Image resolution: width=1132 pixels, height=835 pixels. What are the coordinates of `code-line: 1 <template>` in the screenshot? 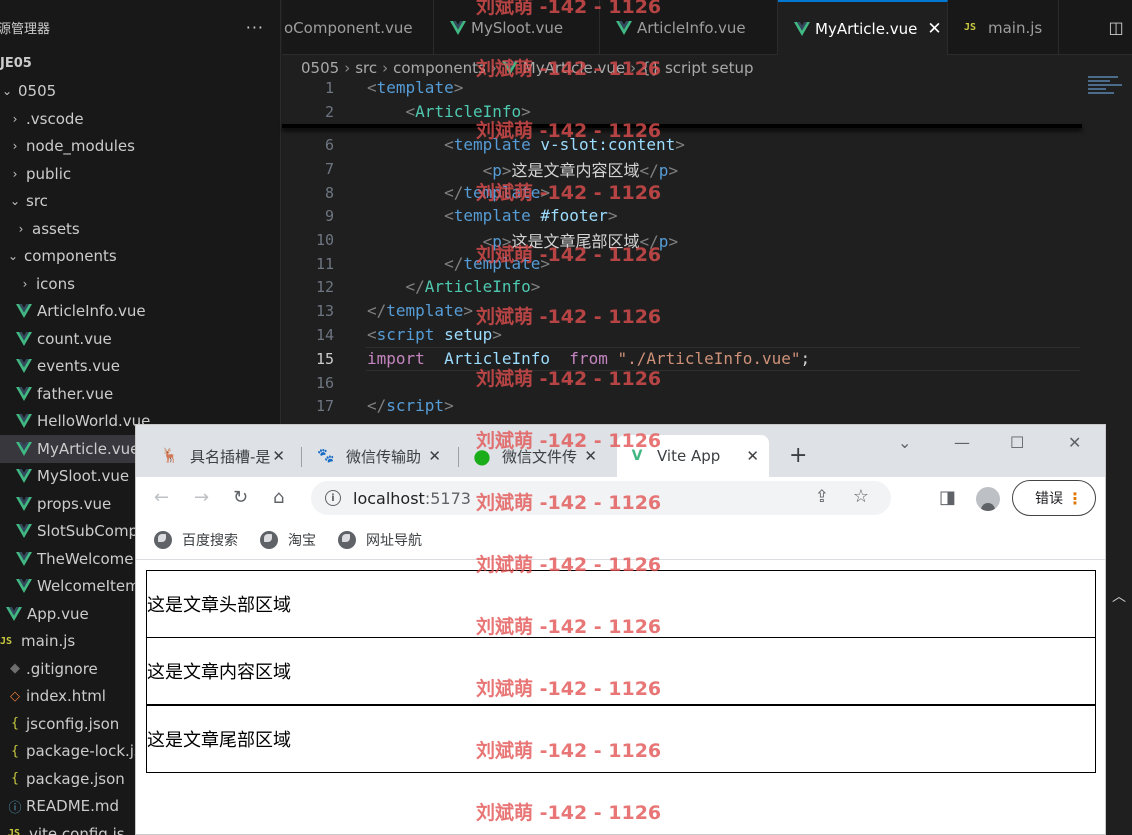 It's located at (682, 88).